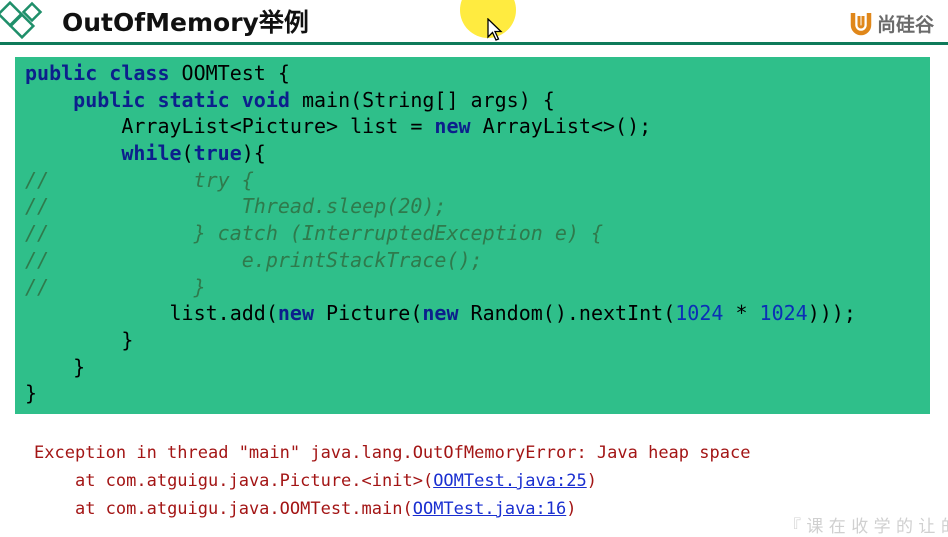 The image size is (948, 537). I want to click on mouse-cursor-icon, so click(495, 29).